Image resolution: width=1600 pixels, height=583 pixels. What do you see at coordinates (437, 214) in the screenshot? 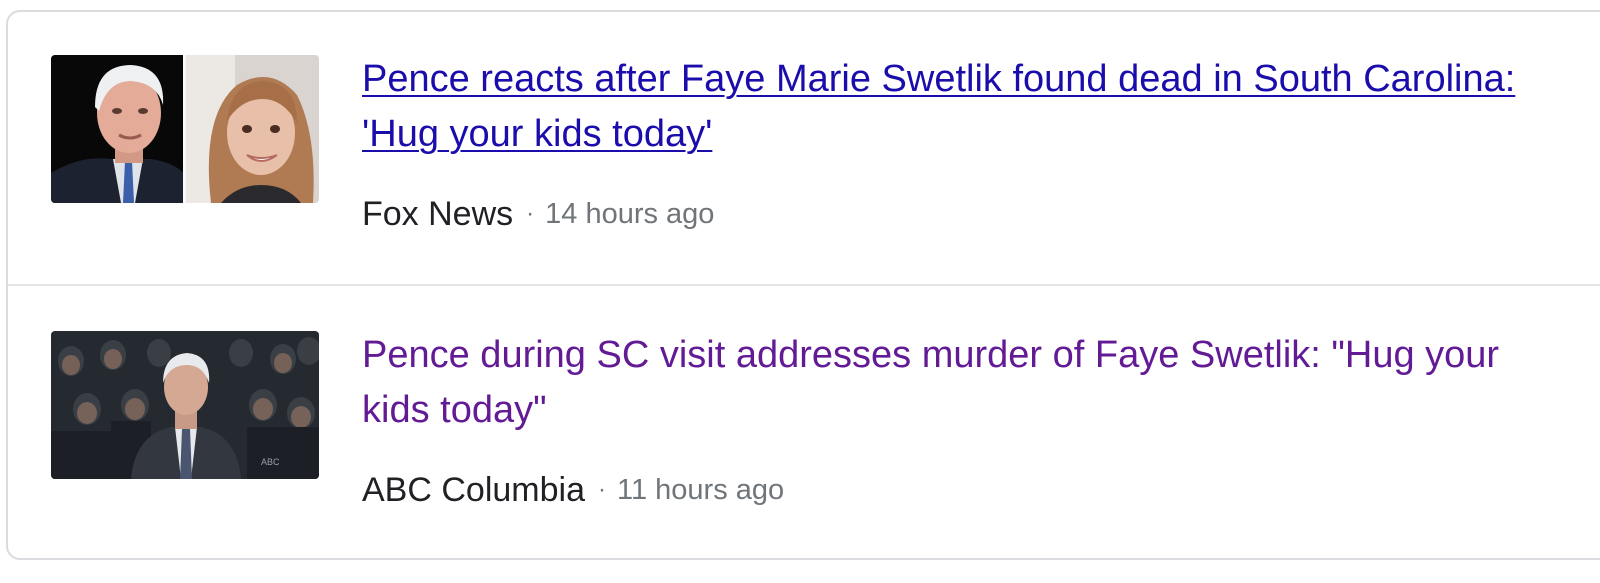
I see `story-source: Fox News` at bounding box center [437, 214].